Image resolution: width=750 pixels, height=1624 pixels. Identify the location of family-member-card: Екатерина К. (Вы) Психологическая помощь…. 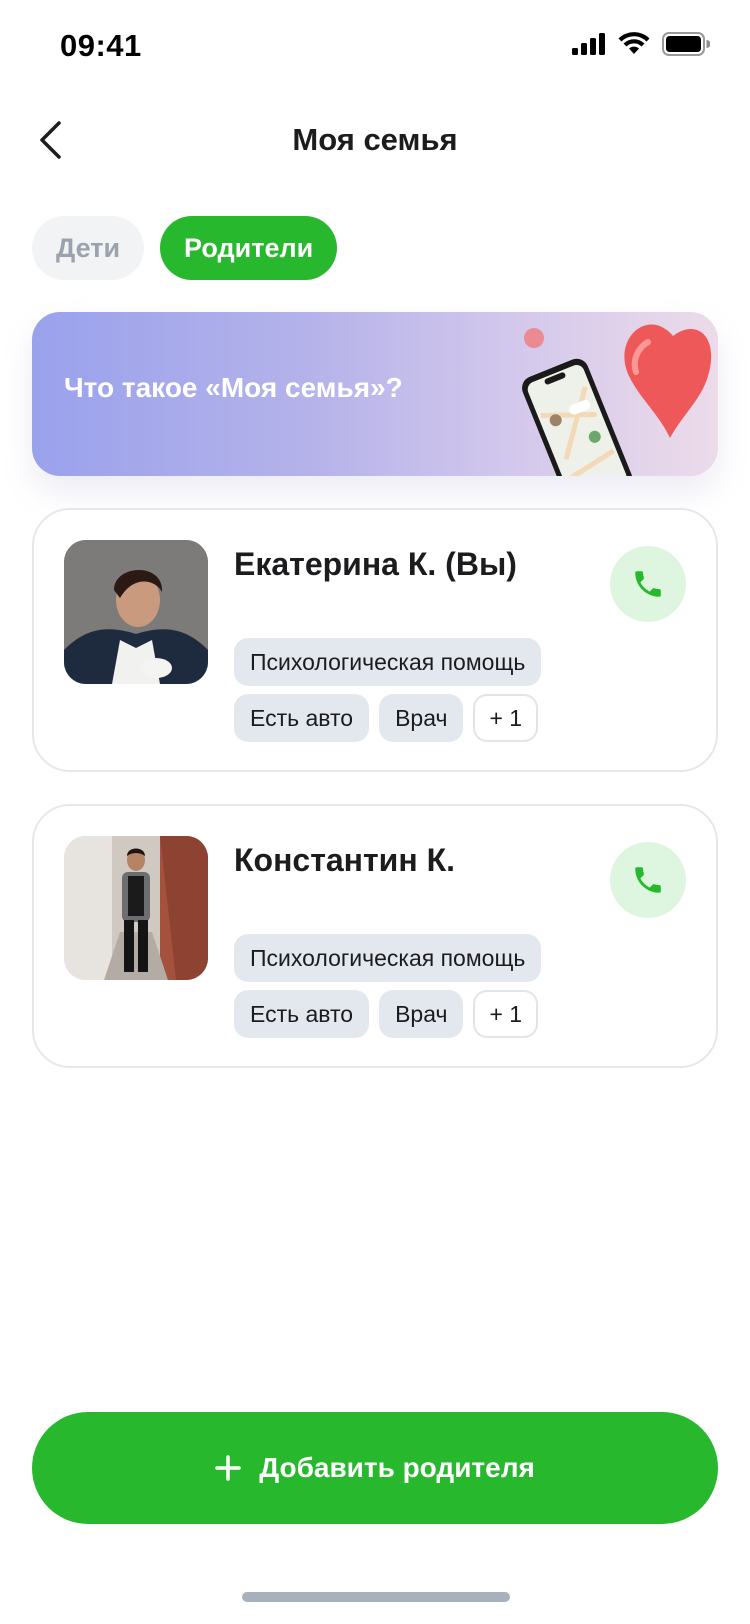
(375, 640).